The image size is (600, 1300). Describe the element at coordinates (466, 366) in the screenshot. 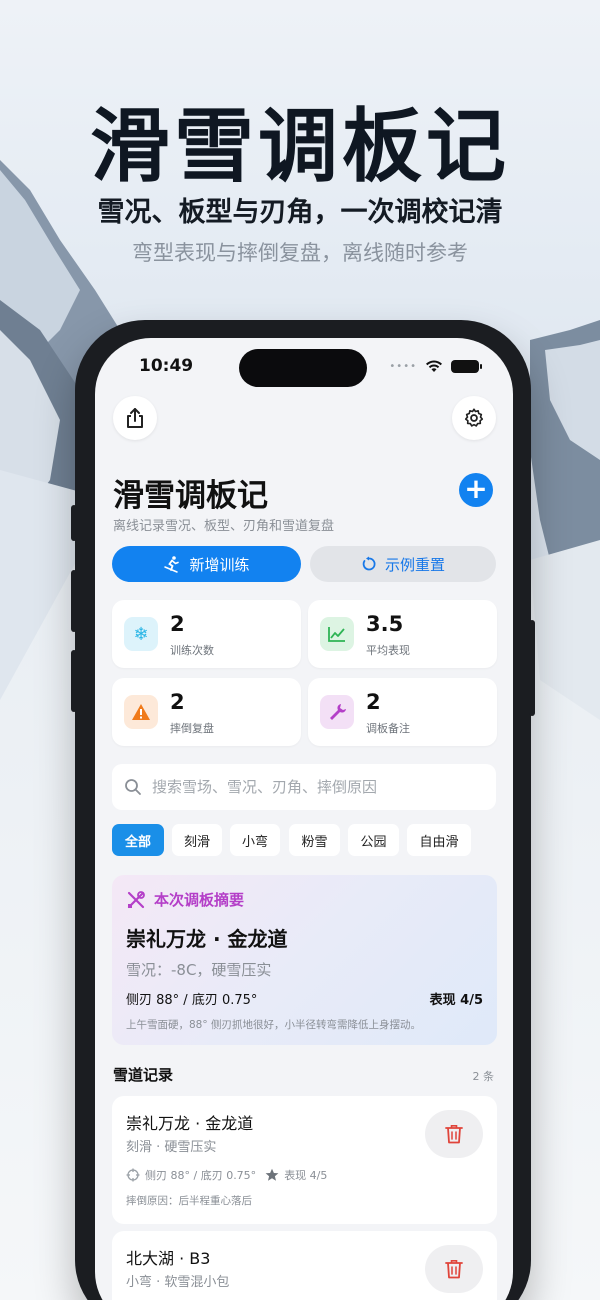

I see `battery-icon` at that location.